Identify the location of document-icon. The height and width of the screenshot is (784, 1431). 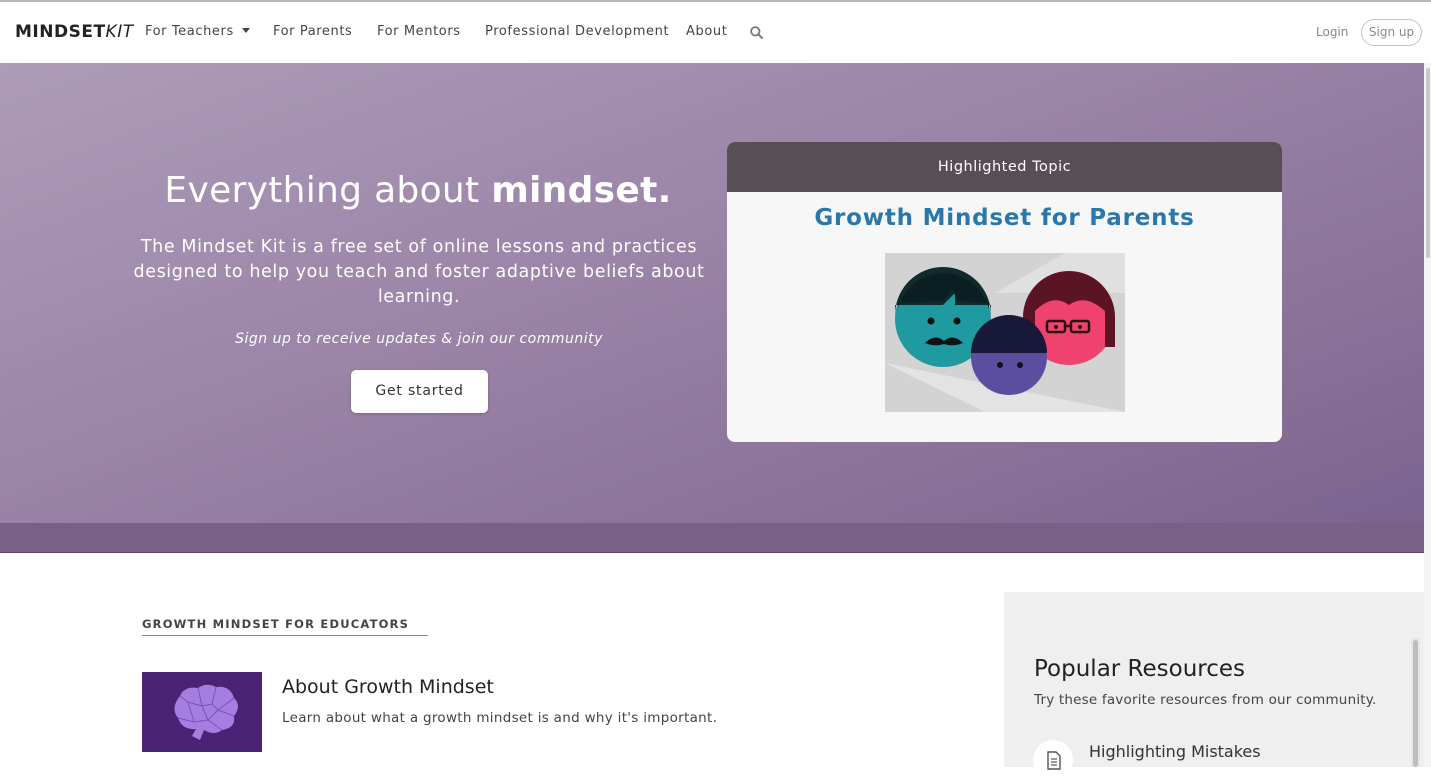
(1053, 760).